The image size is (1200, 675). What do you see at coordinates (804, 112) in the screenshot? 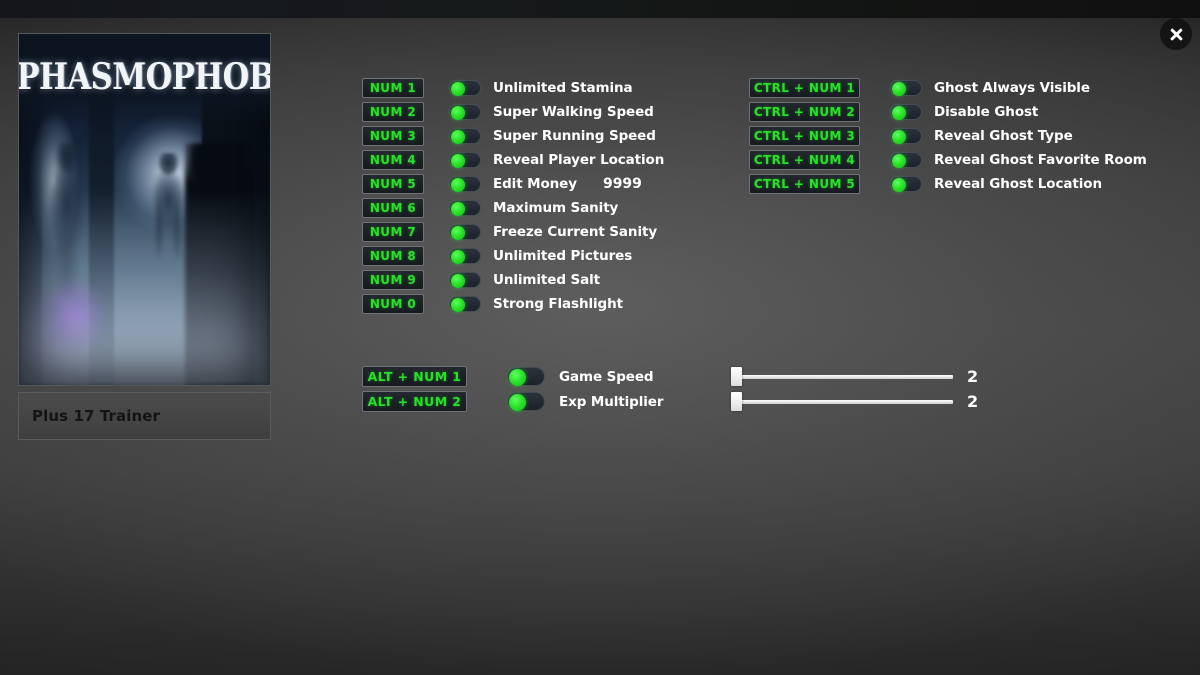
I see `hotkey-button-ctrl-plus-num-2: CTRL + NUM 2` at bounding box center [804, 112].